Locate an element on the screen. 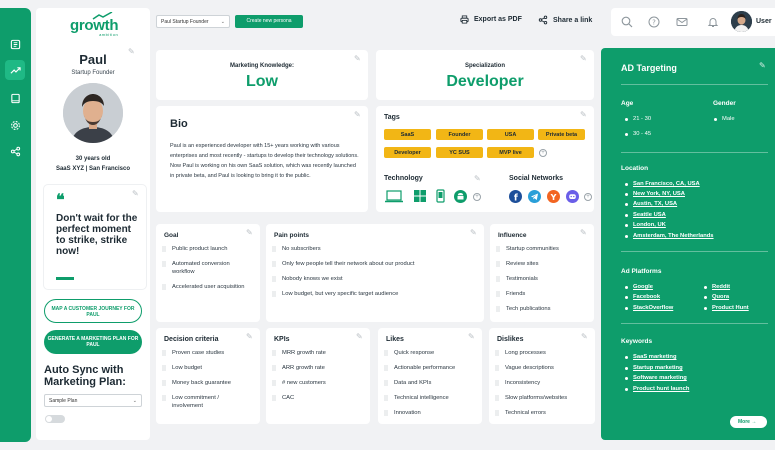 The height and width of the screenshot is (450, 775). user-name: User is located at coordinates (764, 21).